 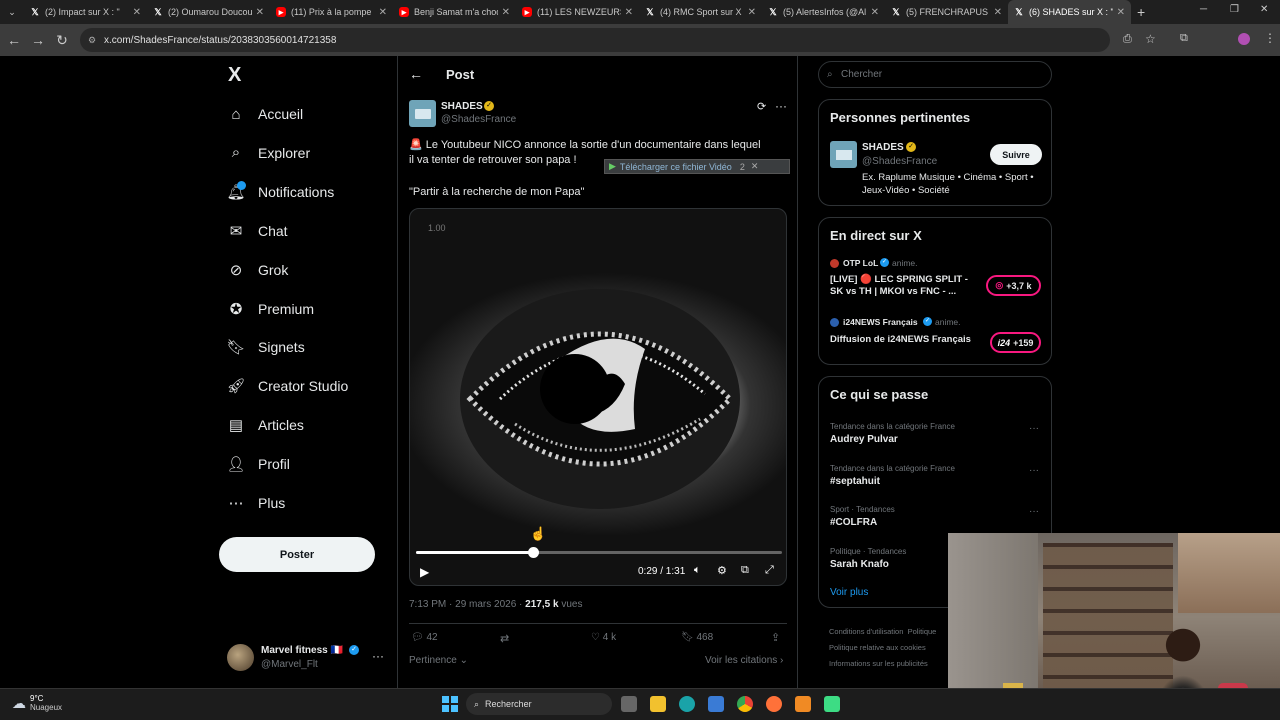 I want to click on browser-tab: 𝕏 (5) FRENCHRAPUS su ✕, so click(x=946, y=12).